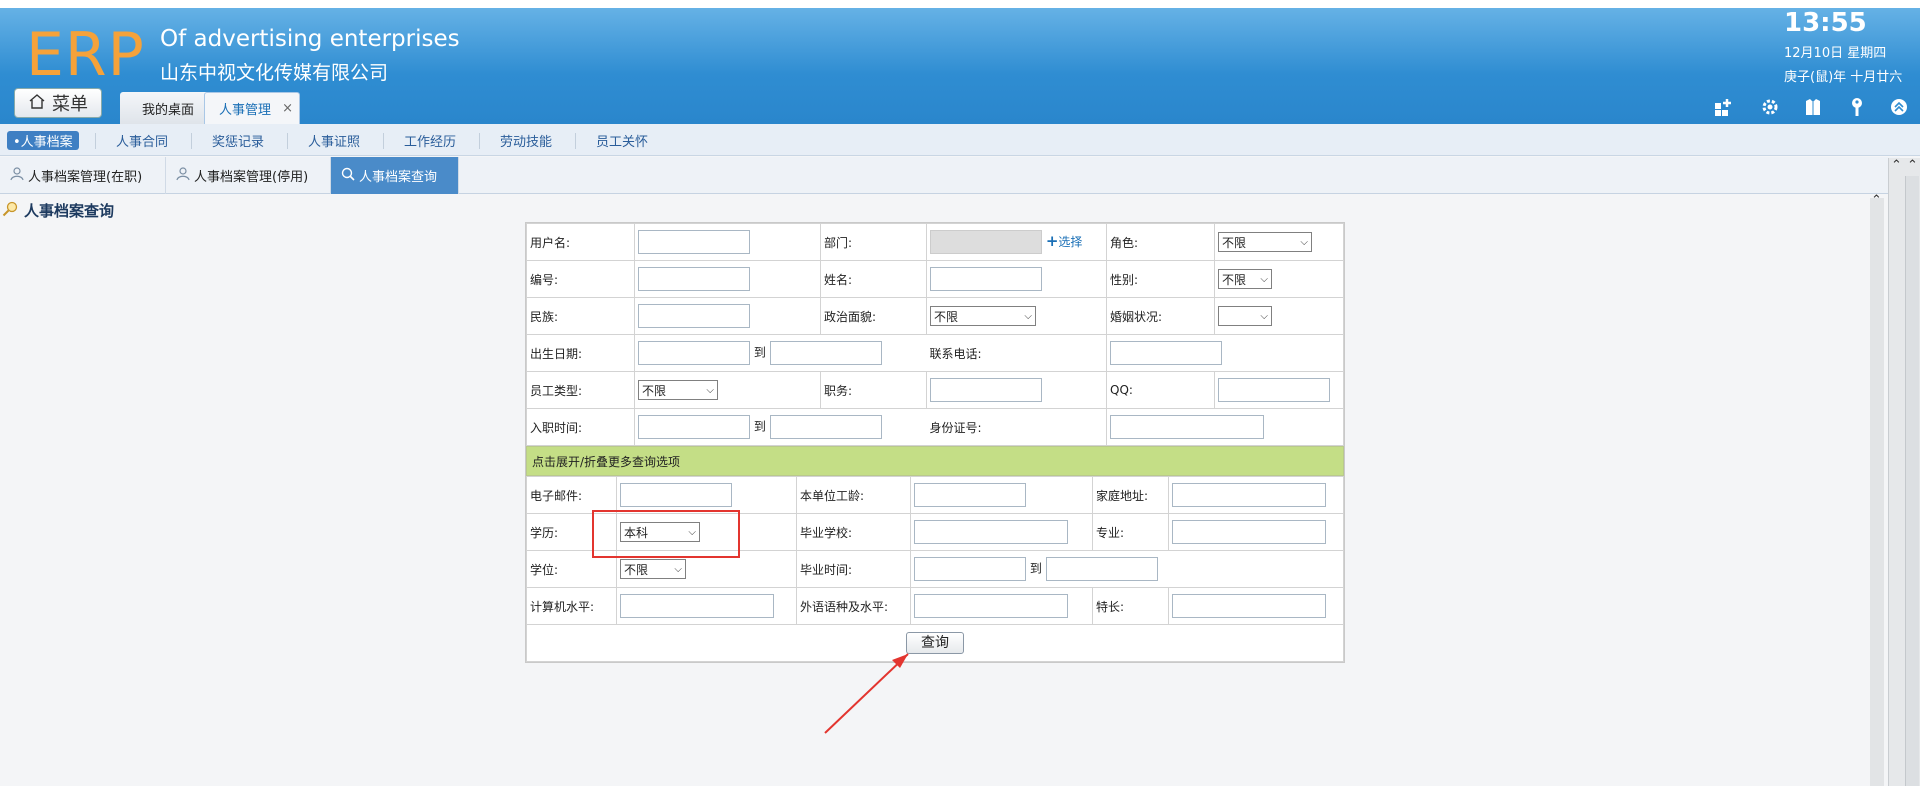 The height and width of the screenshot is (786, 1920). I want to click on name-input, so click(986, 279).